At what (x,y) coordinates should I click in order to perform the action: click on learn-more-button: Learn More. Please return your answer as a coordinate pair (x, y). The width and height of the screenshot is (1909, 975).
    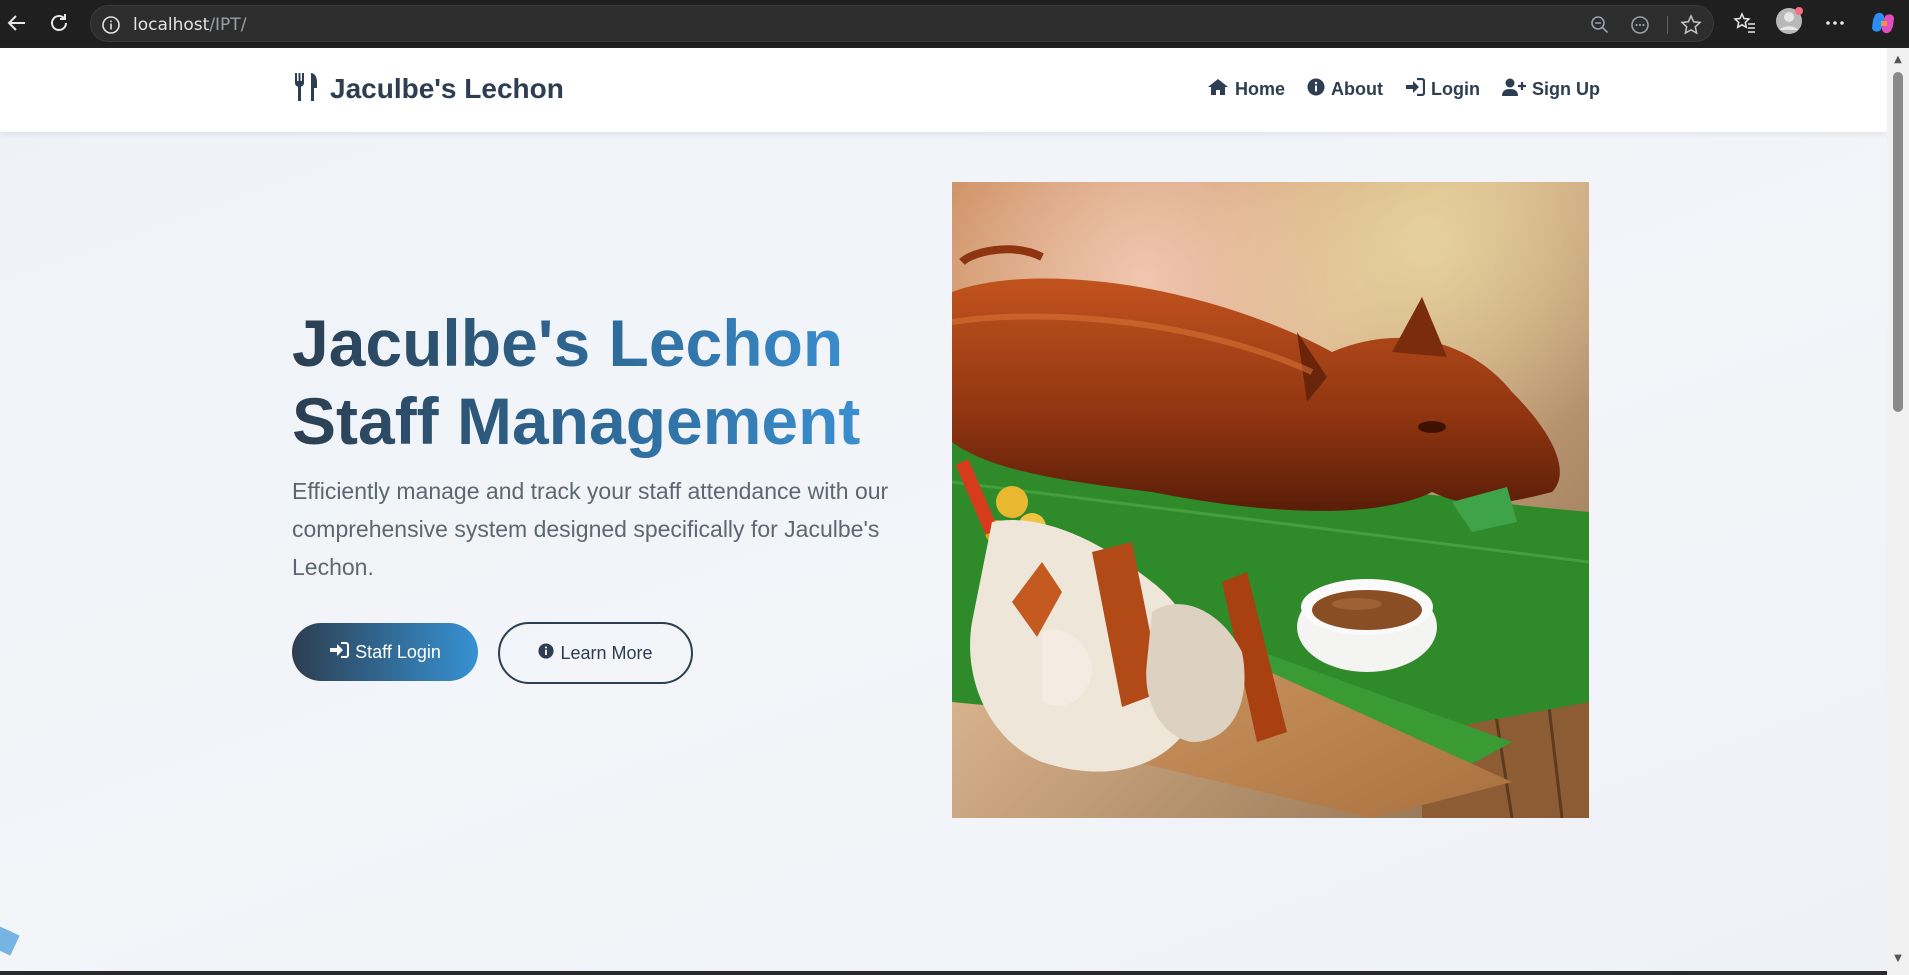
    Looking at the image, I should click on (595, 653).